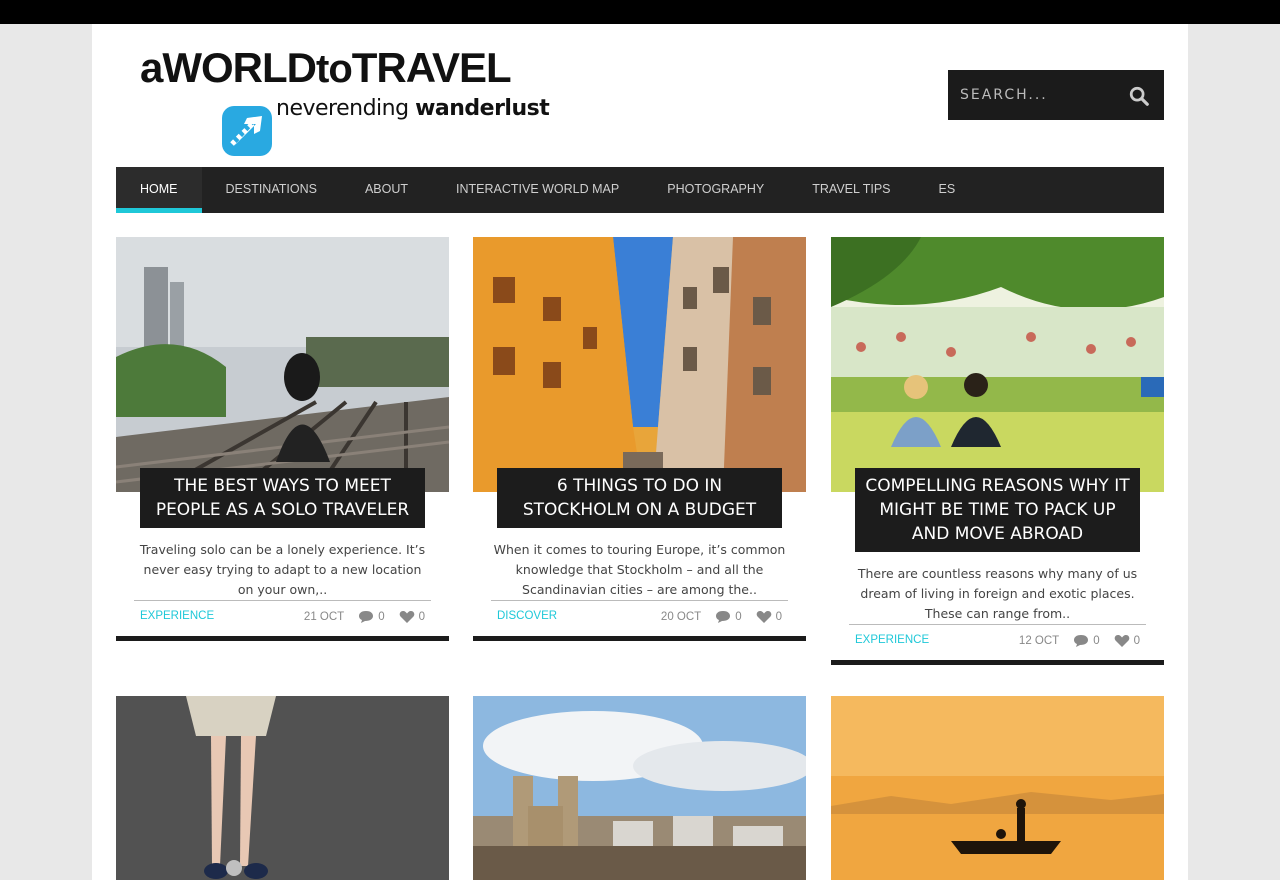 The height and width of the screenshot is (880, 1280). I want to click on post-date: 21 OCT, so click(324, 617).